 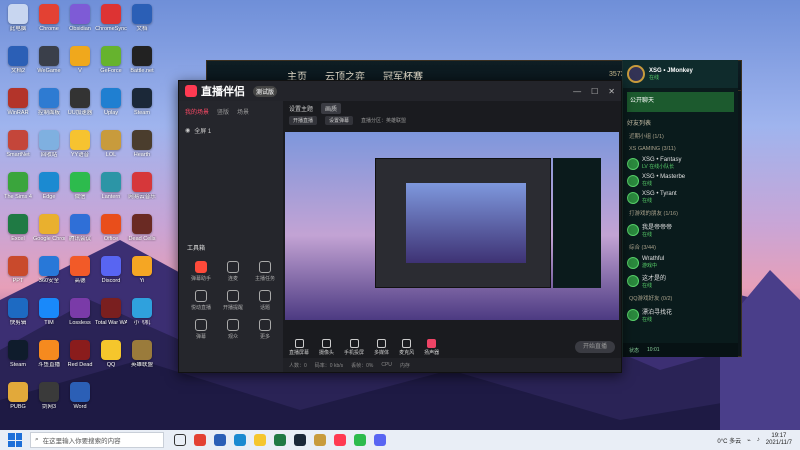 What do you see at coordinates (406, 347) in the screenshot?
I see `mic-button: 麦克风` at bounding box center [406, 347].